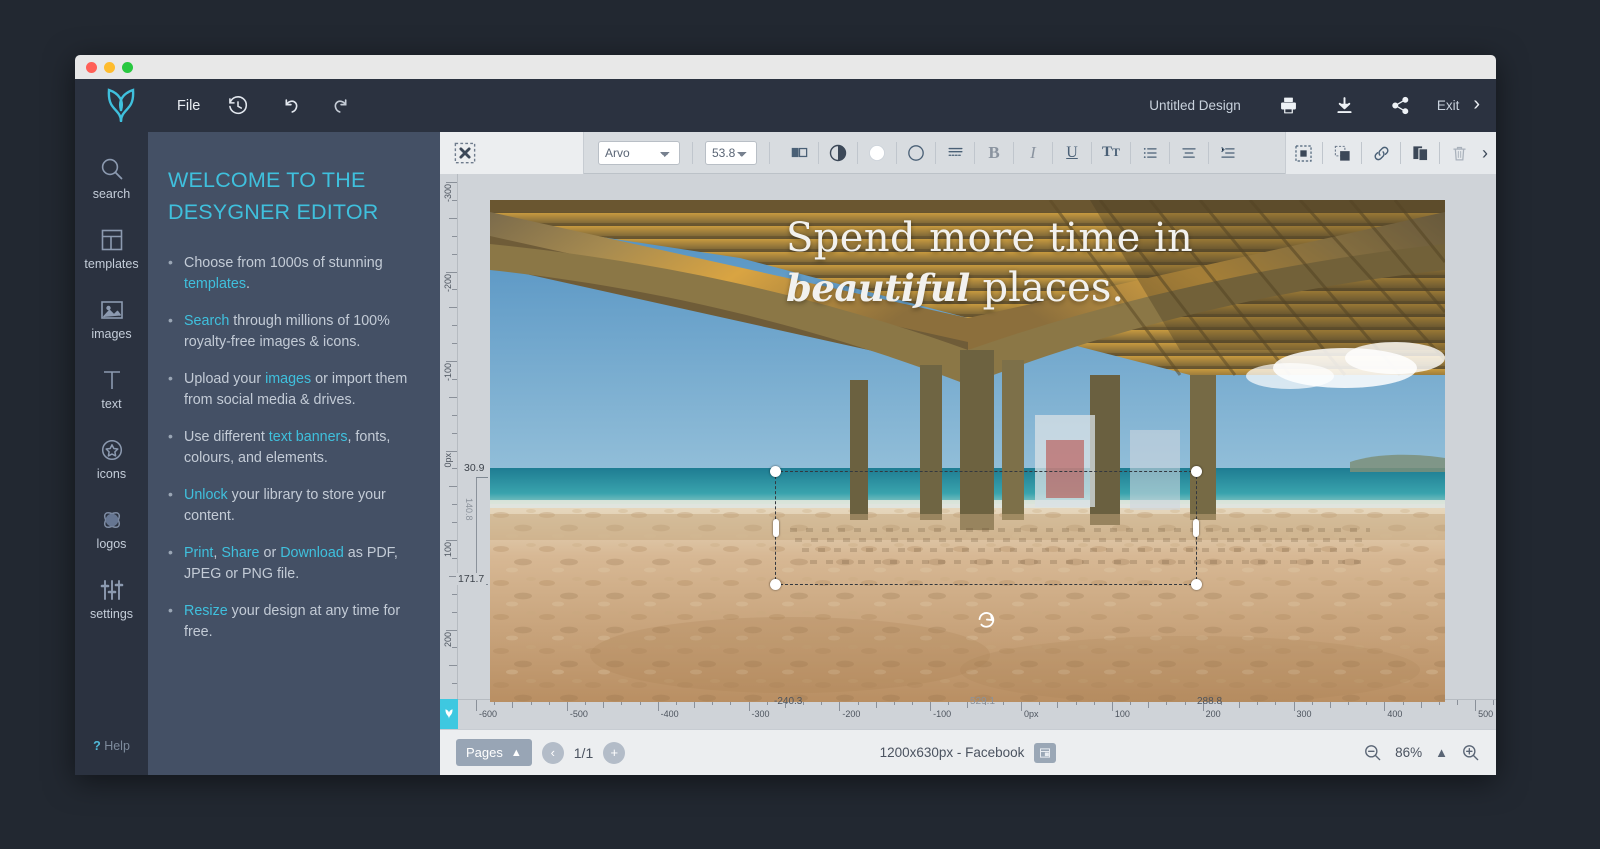 The image size is (1600, 849). I want to click on arrange-icon, so click(1342, 153).